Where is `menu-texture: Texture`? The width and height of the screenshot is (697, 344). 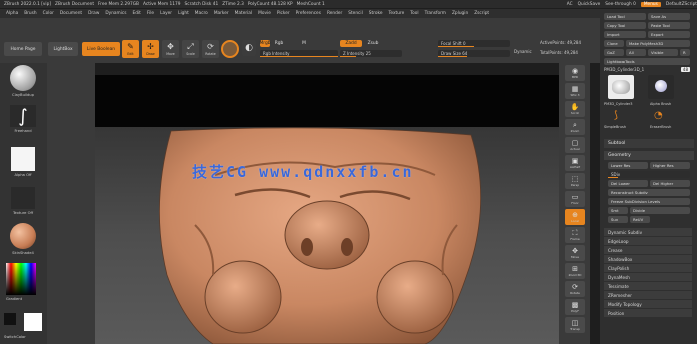 menu-texture: Texture is located at coordinates (397, 13).